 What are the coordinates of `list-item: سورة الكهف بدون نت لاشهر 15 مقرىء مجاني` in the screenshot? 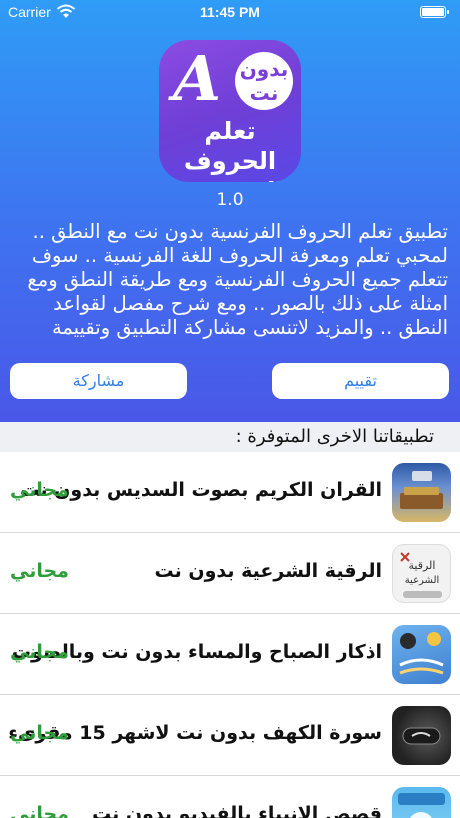 It's located at (230, 735).